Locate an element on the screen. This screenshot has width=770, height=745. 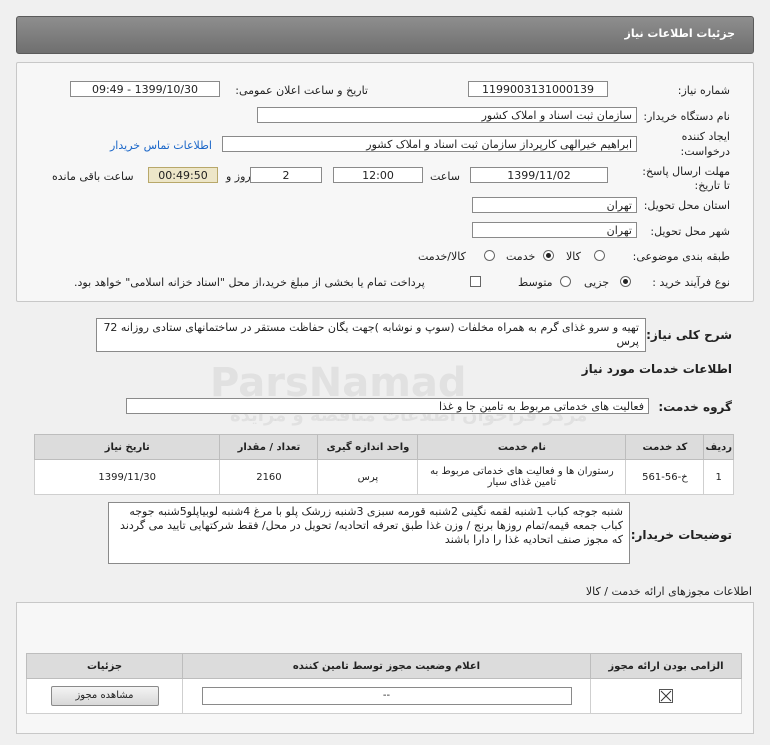
license-details-cell: مشاهده مجوز is located at coordinates (104, 696).